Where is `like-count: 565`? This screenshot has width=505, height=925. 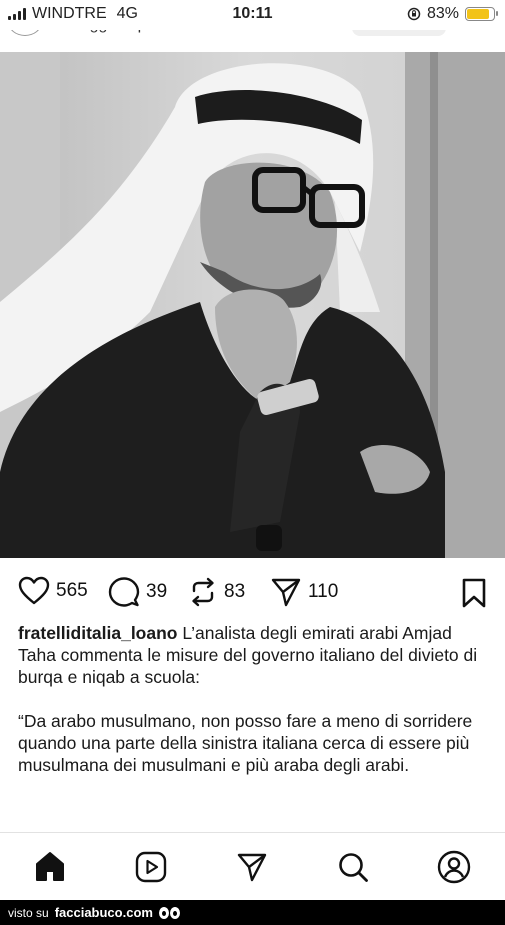 like-count: 565 is located at coordinates (72, 590).